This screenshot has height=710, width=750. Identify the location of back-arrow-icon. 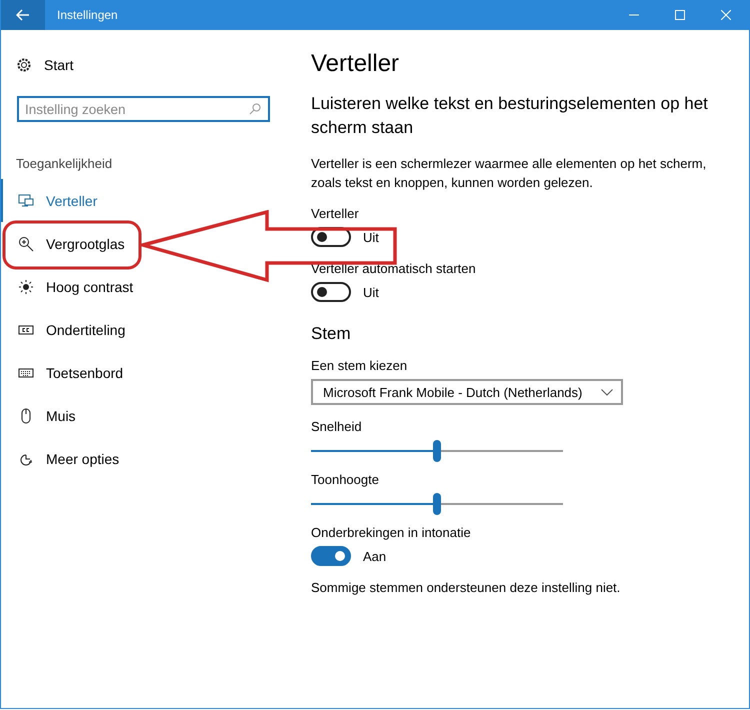
(23, 15).